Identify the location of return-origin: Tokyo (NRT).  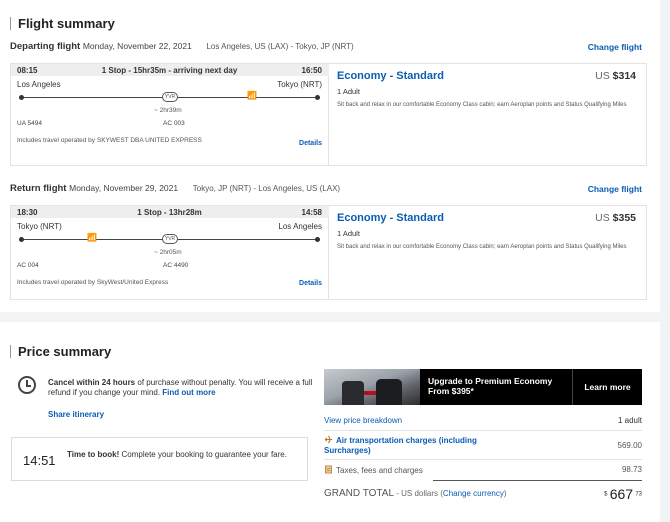
(39, 226).